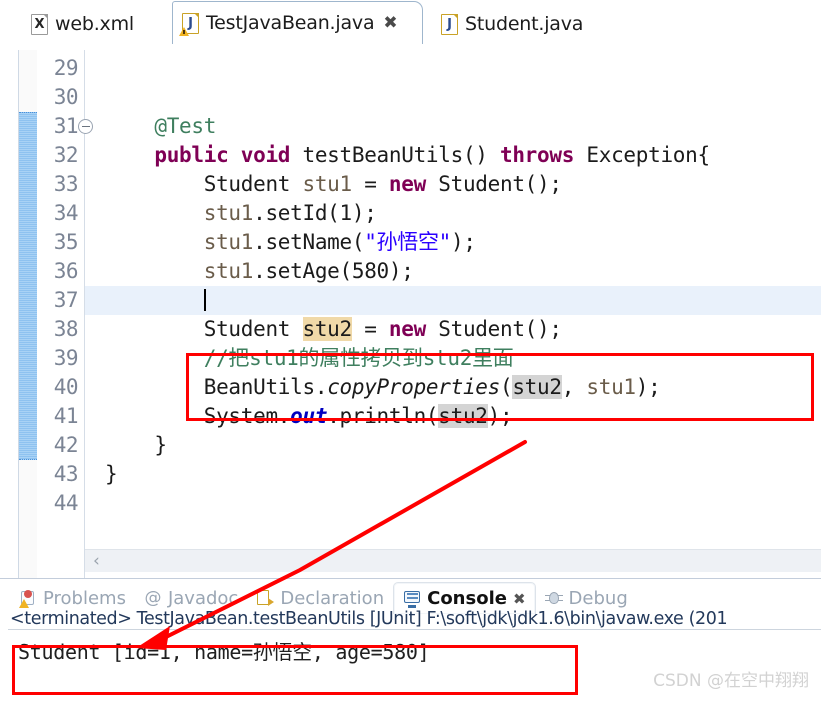 This screenshot has width=821, height=704. Describe the element at coordinates (85, 126) in the screenshot. I see `fold-collapse-icon` at that location.